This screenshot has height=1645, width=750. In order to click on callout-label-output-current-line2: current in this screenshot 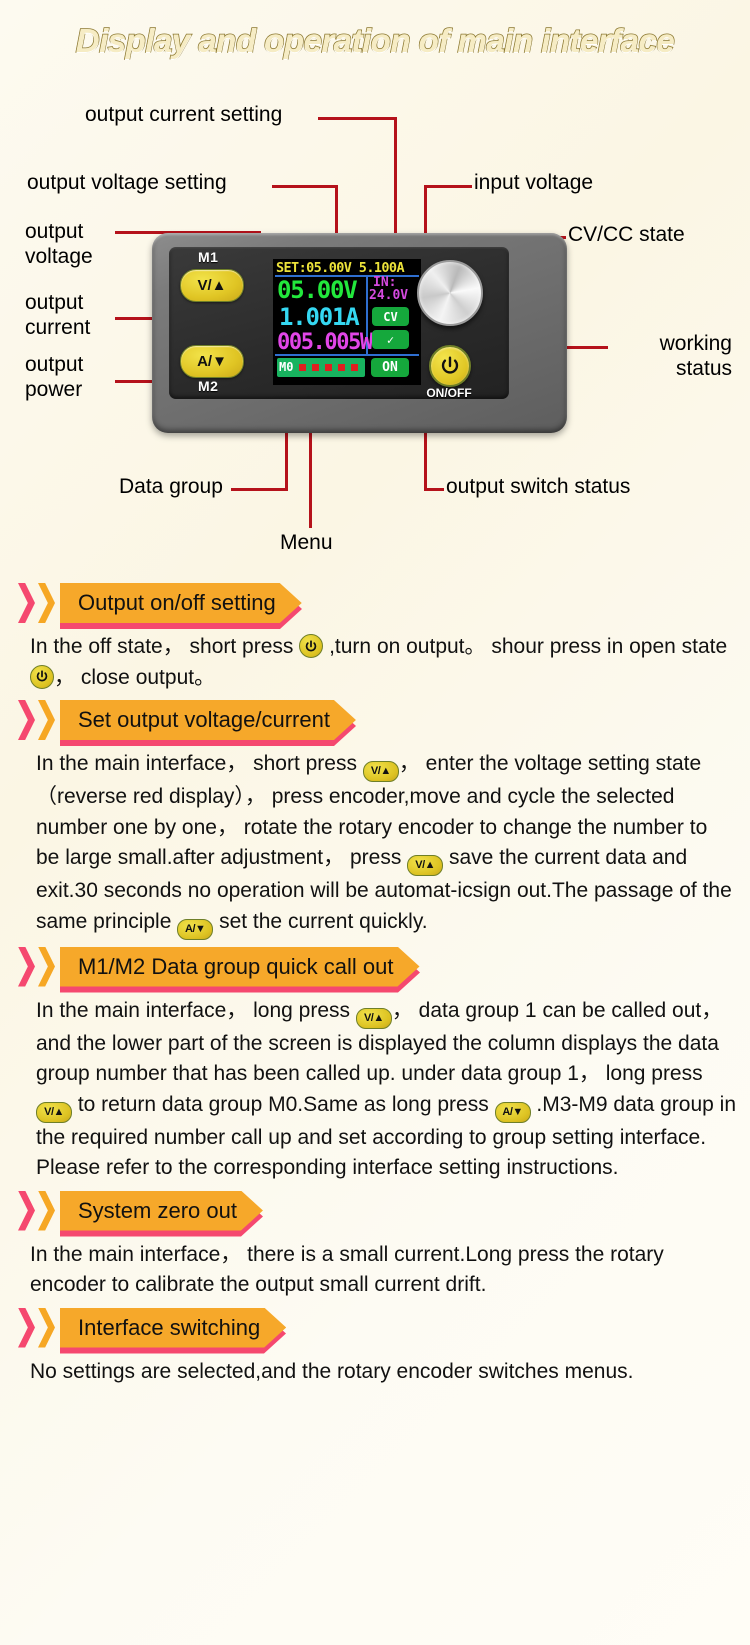, I will do `click(58, 327)`.